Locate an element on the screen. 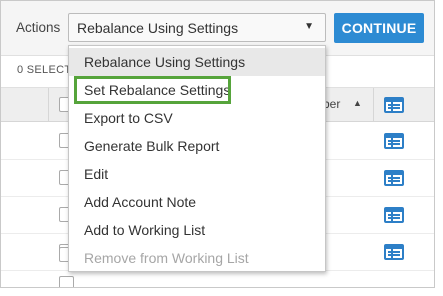  continue-button: CONTINUE is located at coordinates (379, 28).